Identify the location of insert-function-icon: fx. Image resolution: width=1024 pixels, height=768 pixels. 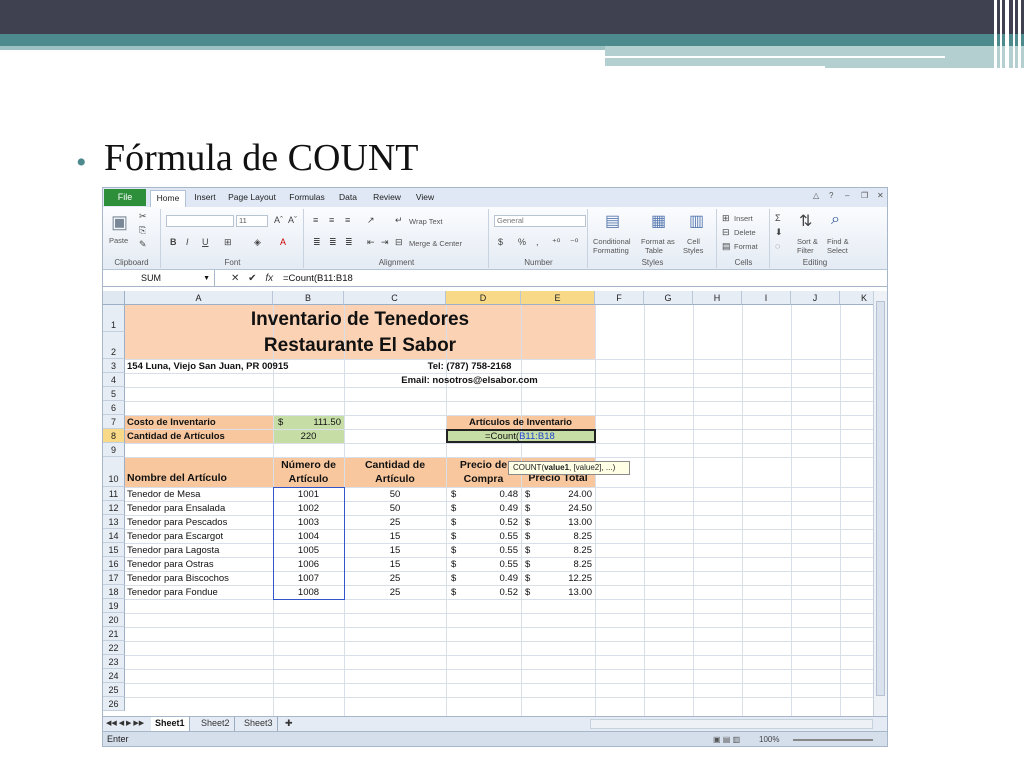
(269, 278).